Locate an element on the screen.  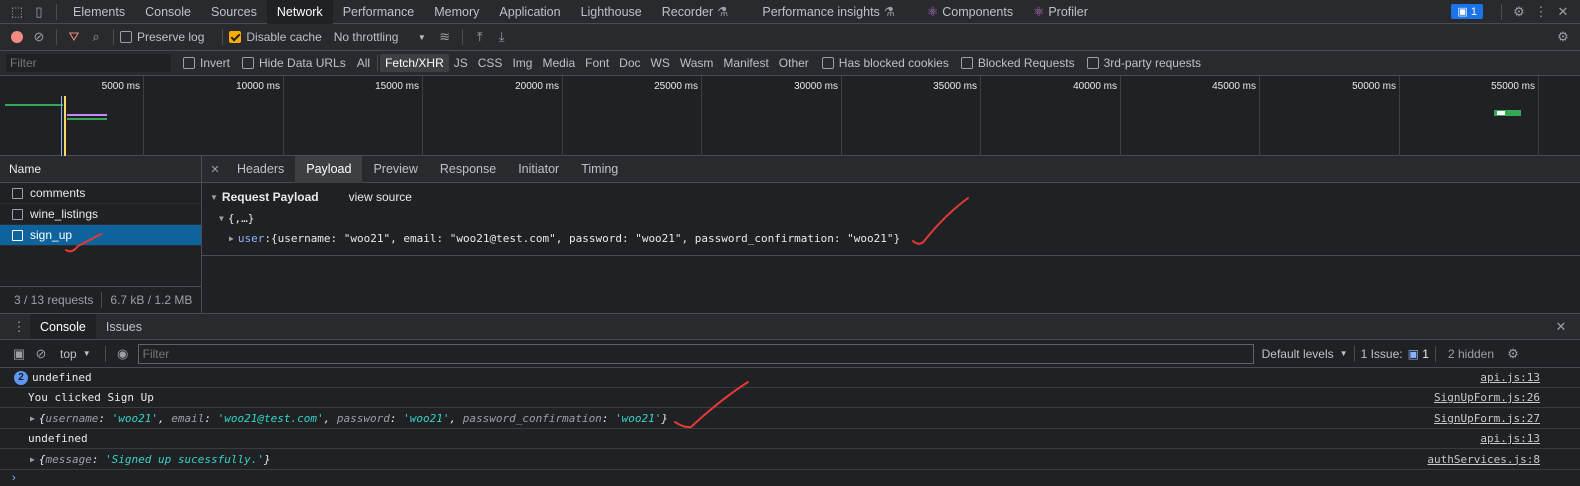
type-font: Font is located at coordinates (597, 63).